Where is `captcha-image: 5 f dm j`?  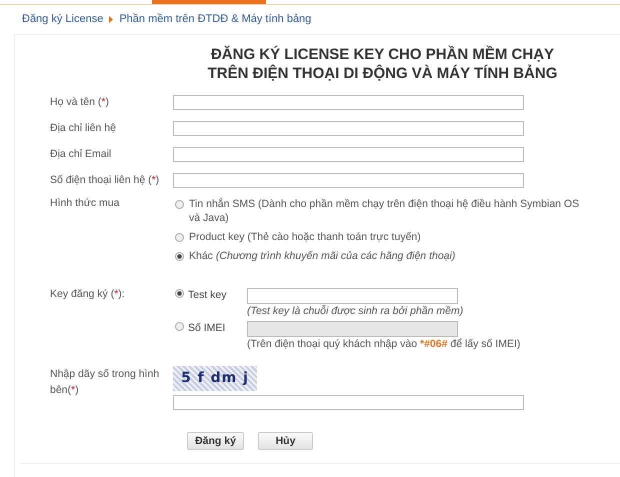
captcha-image: 5 f dm j is located at coordinates (215, 378).